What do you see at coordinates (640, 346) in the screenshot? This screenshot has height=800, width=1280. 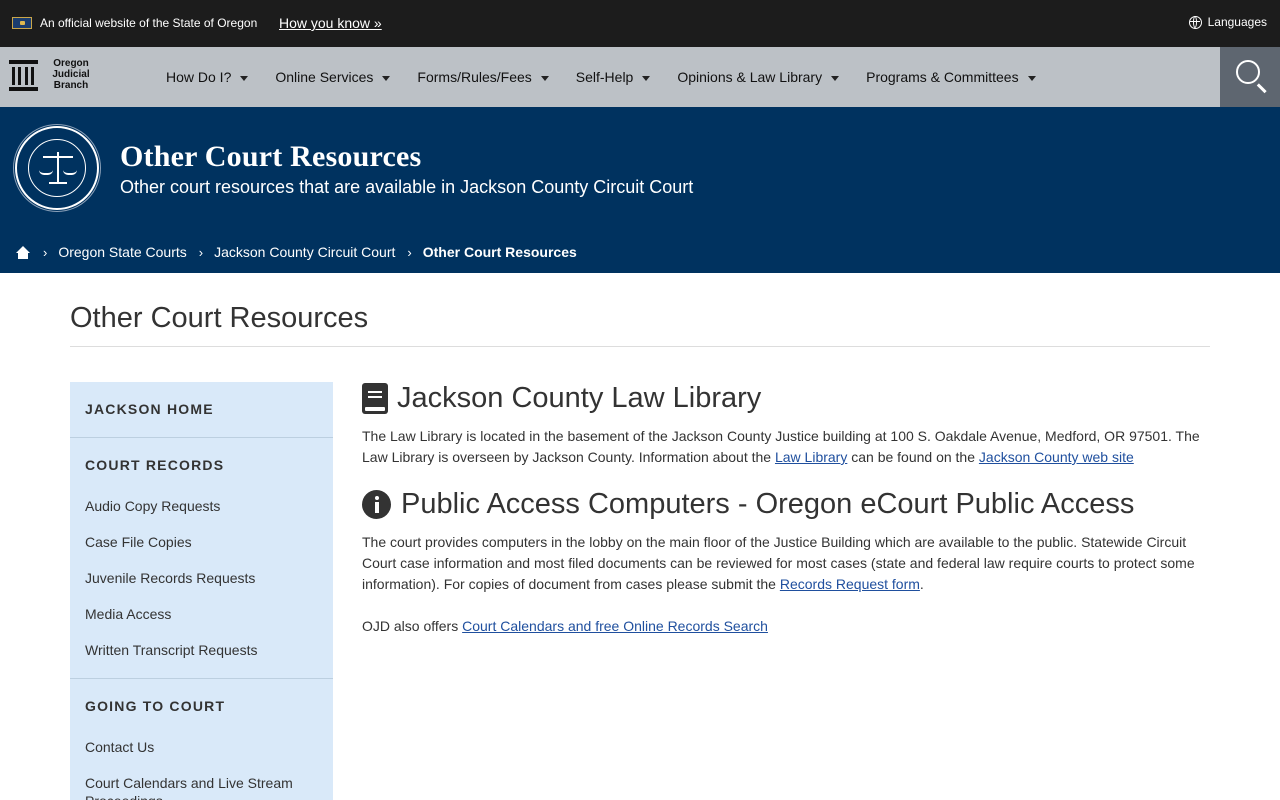 I see `title-divider` at bounding box center [640, 346].